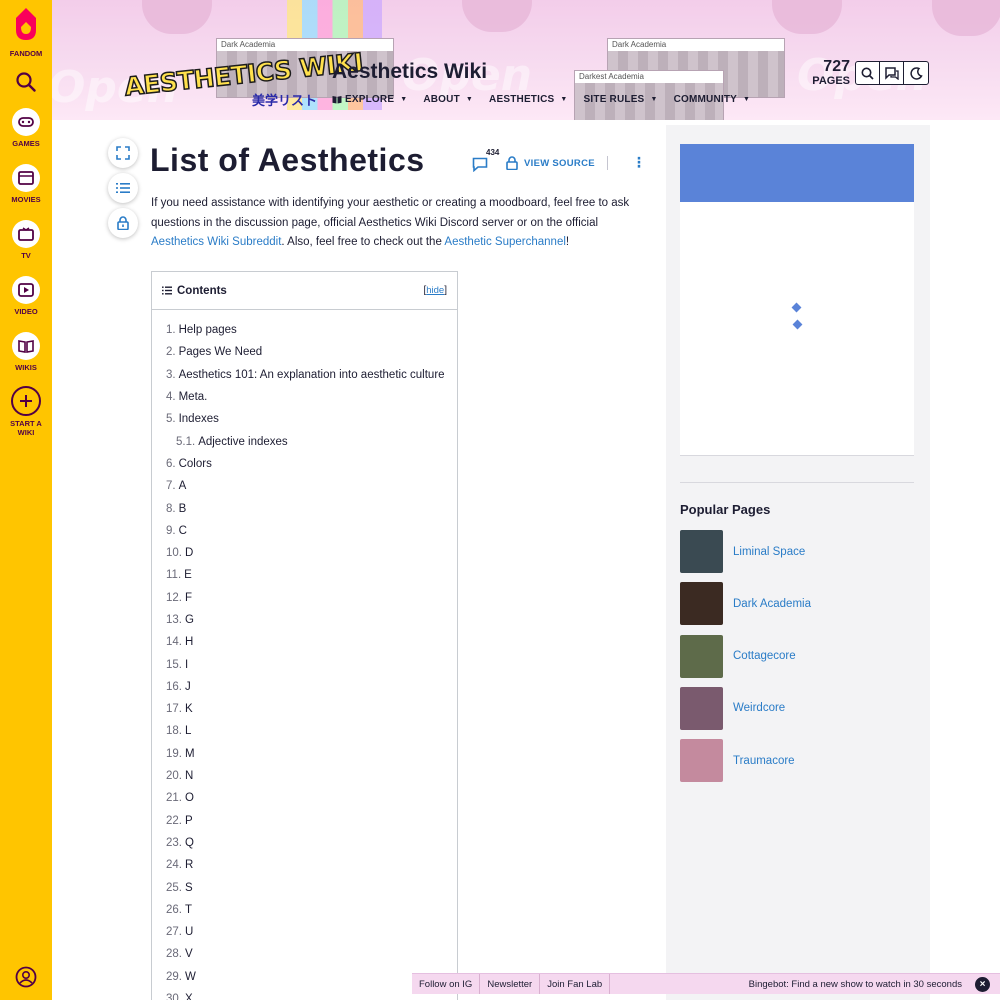  What do you see at coordinates (621, 99) in the screenshot?
I see `nav-site-rules: SITE RULES ▼` at bounding box center [621, 99].